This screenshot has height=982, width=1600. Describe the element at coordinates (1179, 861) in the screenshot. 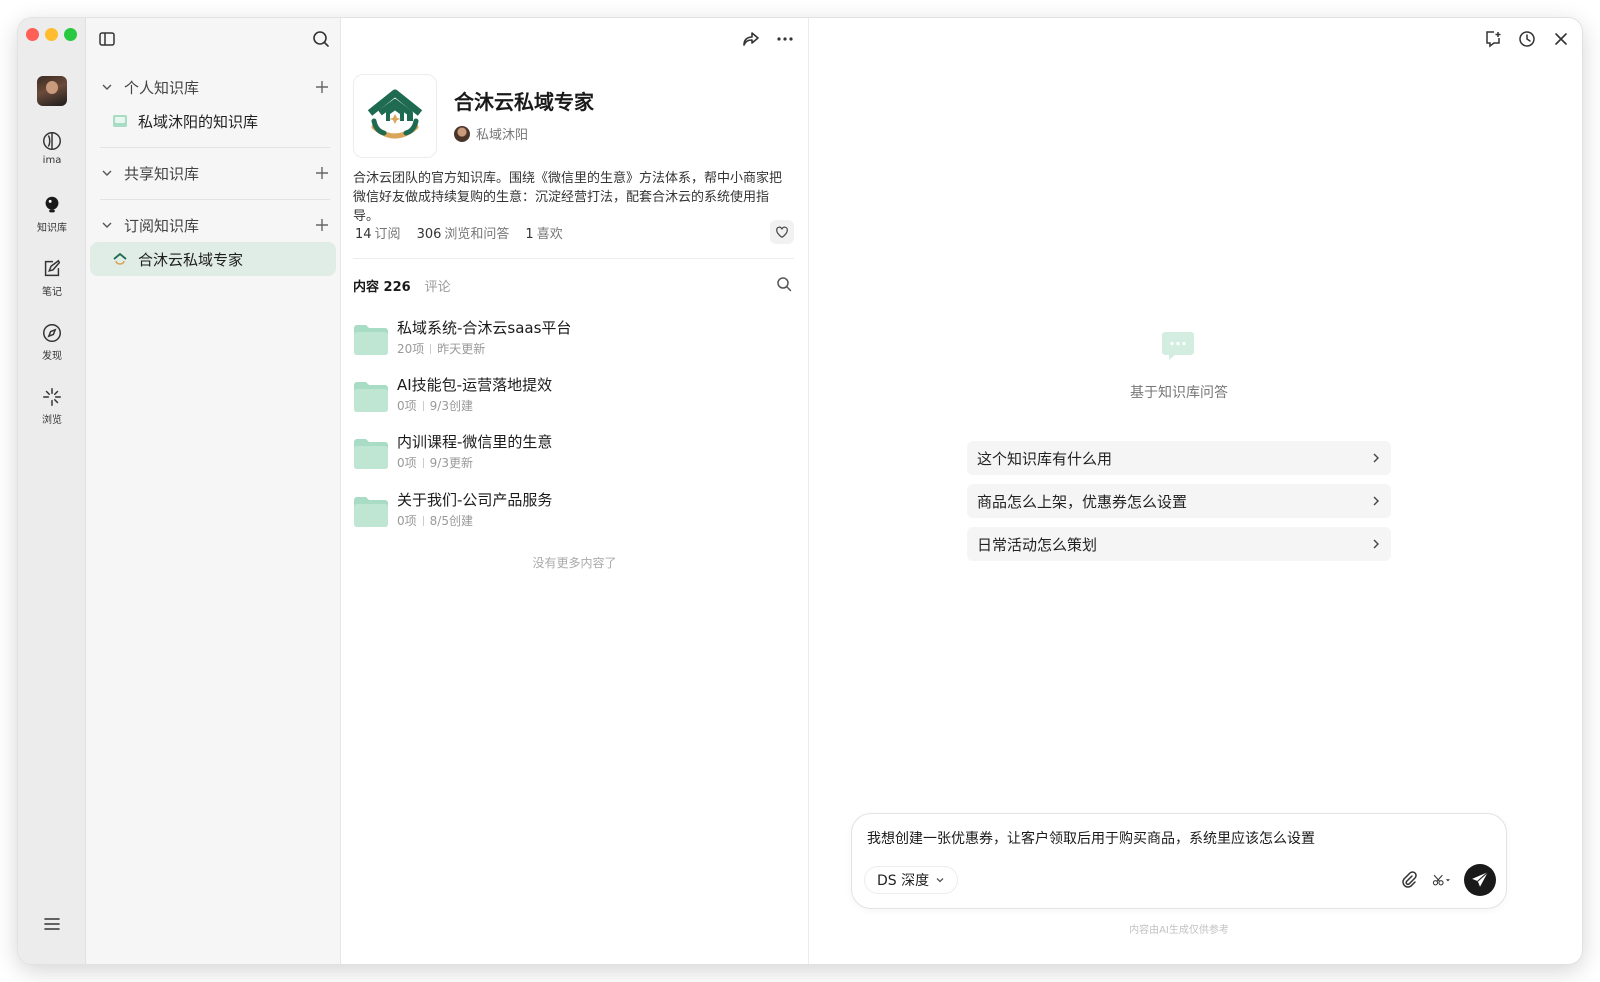

I see `chat-input-box: 我想创建一张优惠券，让客户领取后用于购买商品，系统里应该怎么设置 DS 深度` at that location.